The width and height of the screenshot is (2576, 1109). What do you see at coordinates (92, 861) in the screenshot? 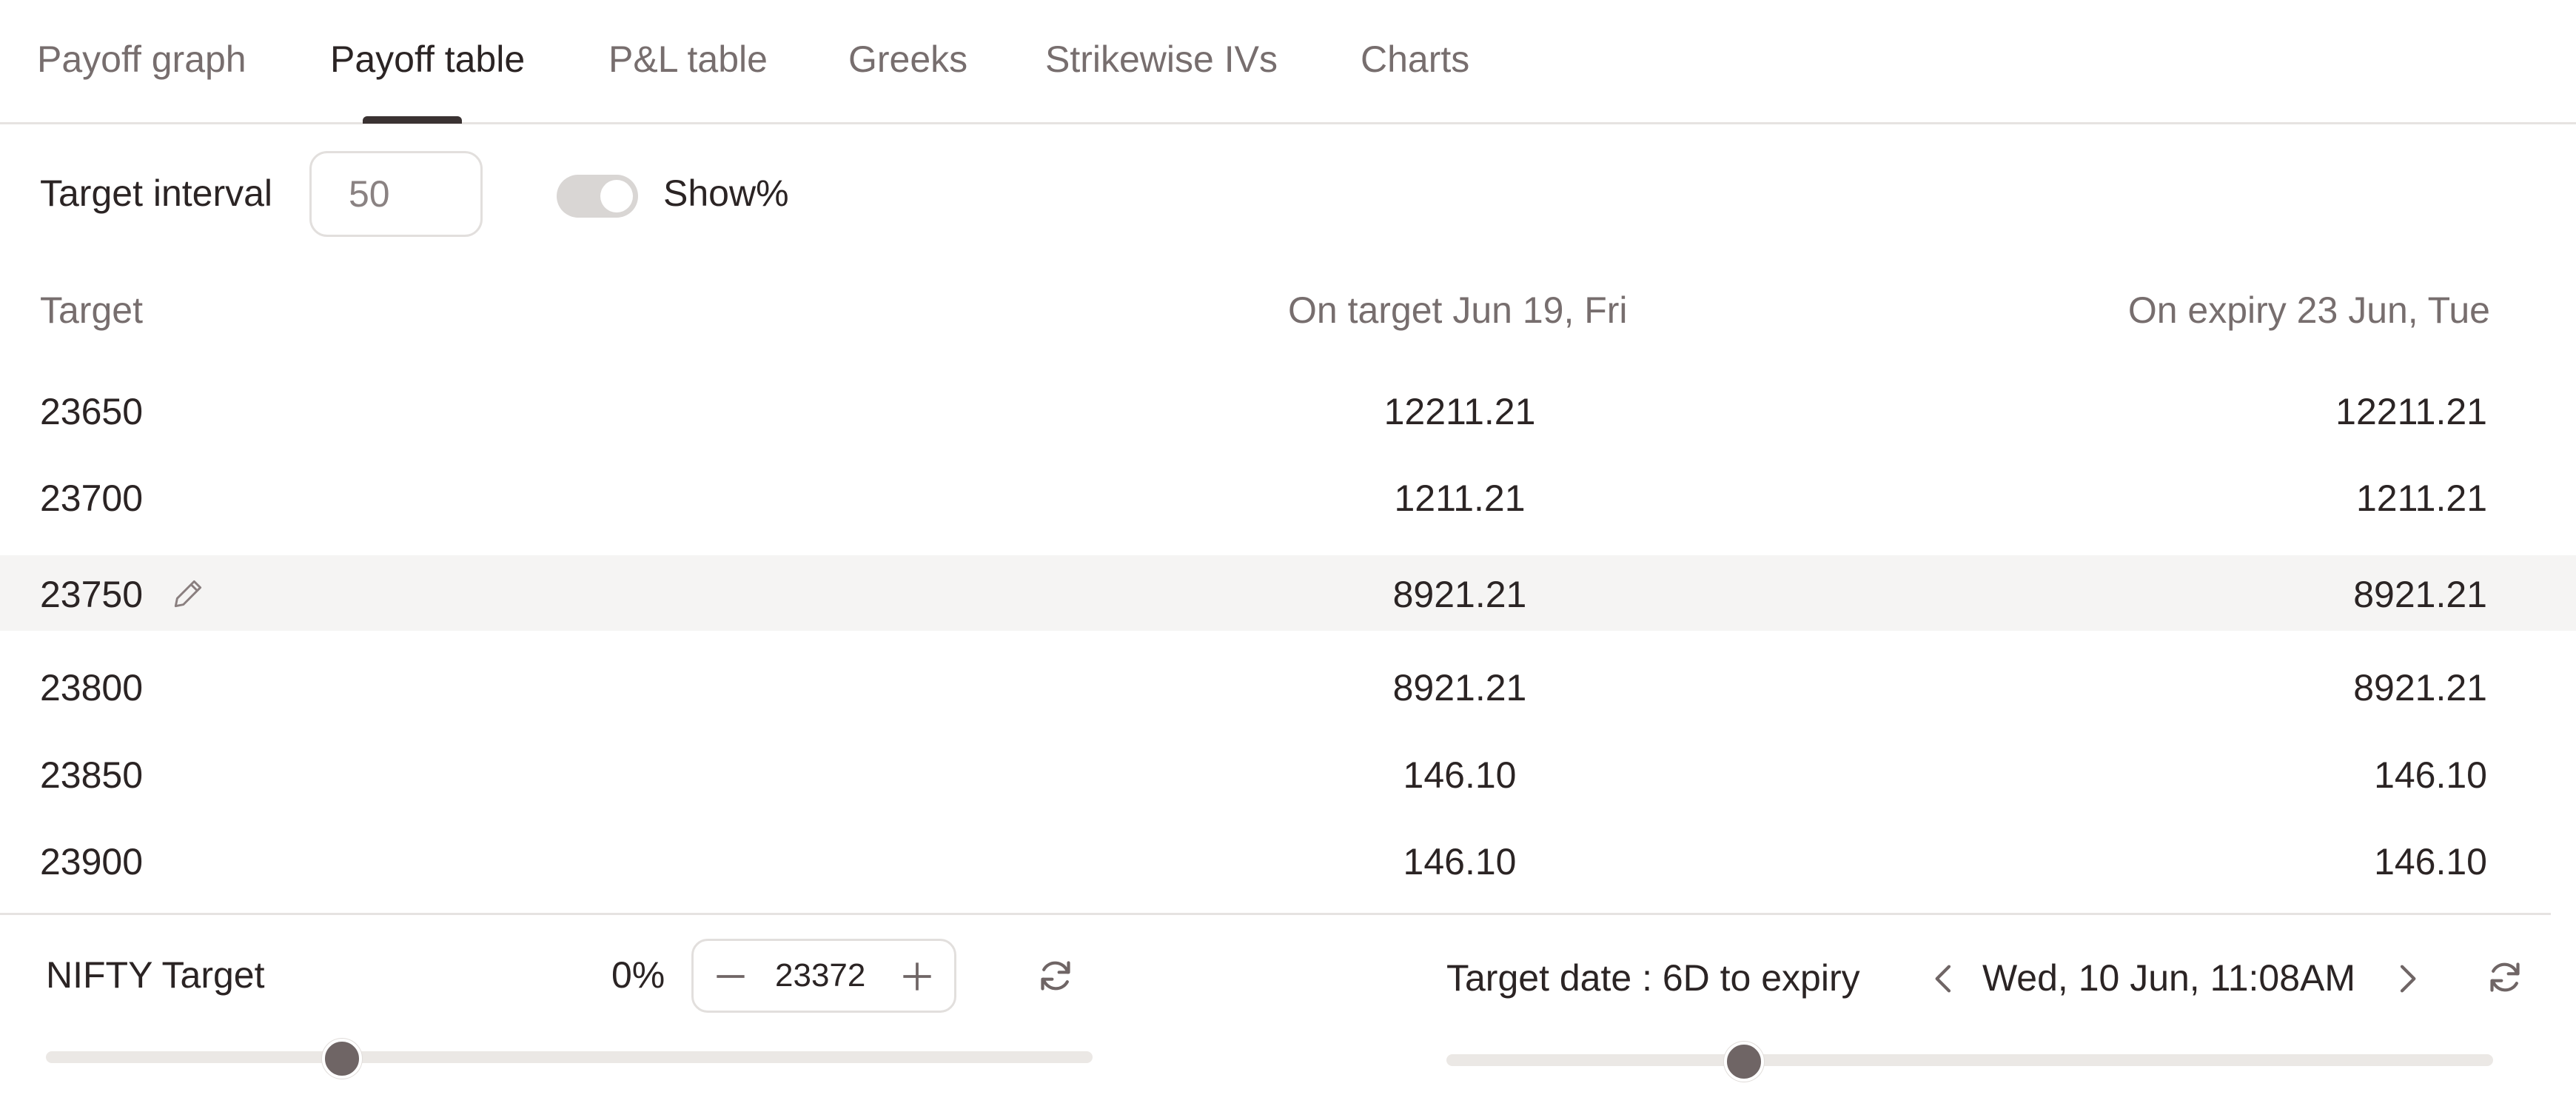
I see `target-cell: 23900` at bounding box center [92, 861].